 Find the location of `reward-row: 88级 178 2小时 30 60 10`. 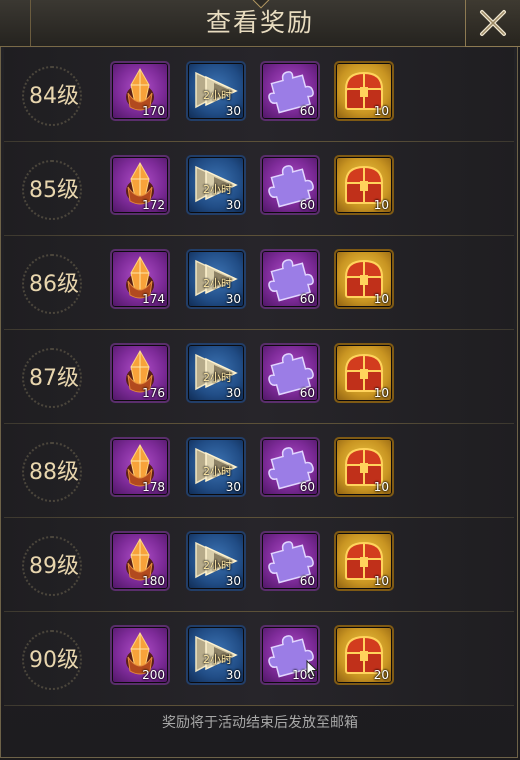

reward-row: 88级 178 2小时 30 60 10 is located at coordinates (259, 471).